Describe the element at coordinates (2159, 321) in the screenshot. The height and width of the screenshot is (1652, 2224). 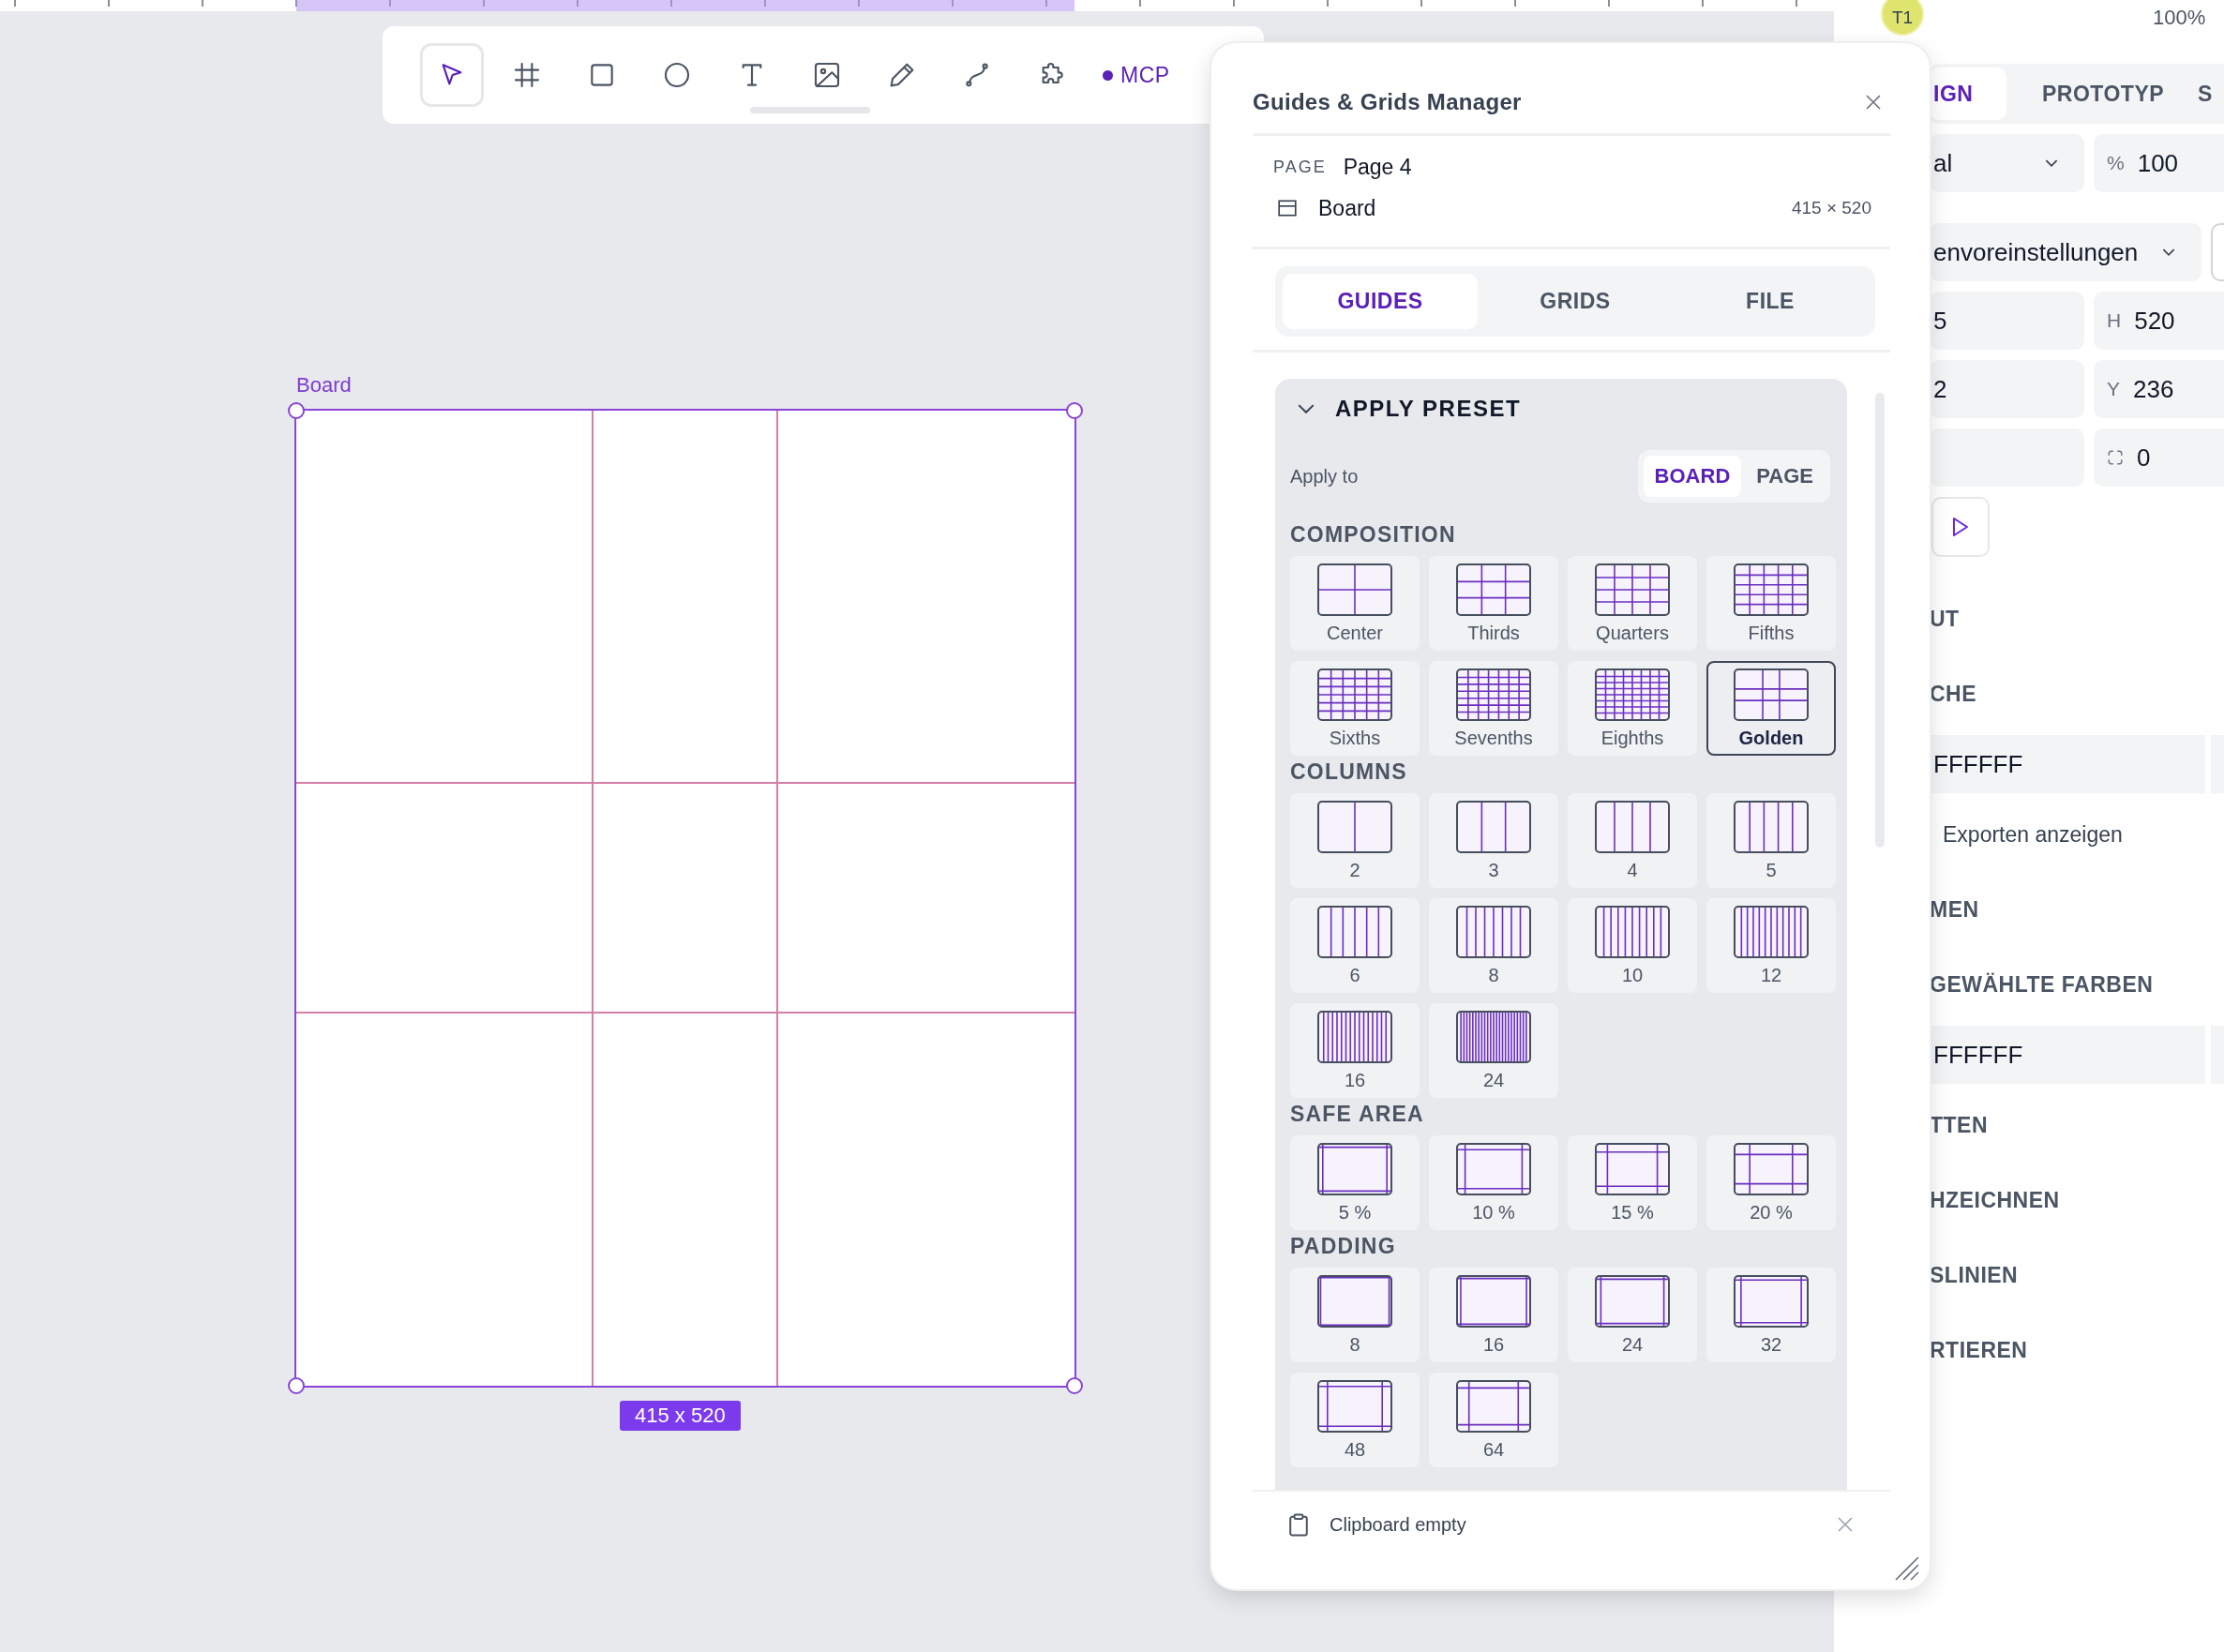
I see `input-field: H 520` at that location.